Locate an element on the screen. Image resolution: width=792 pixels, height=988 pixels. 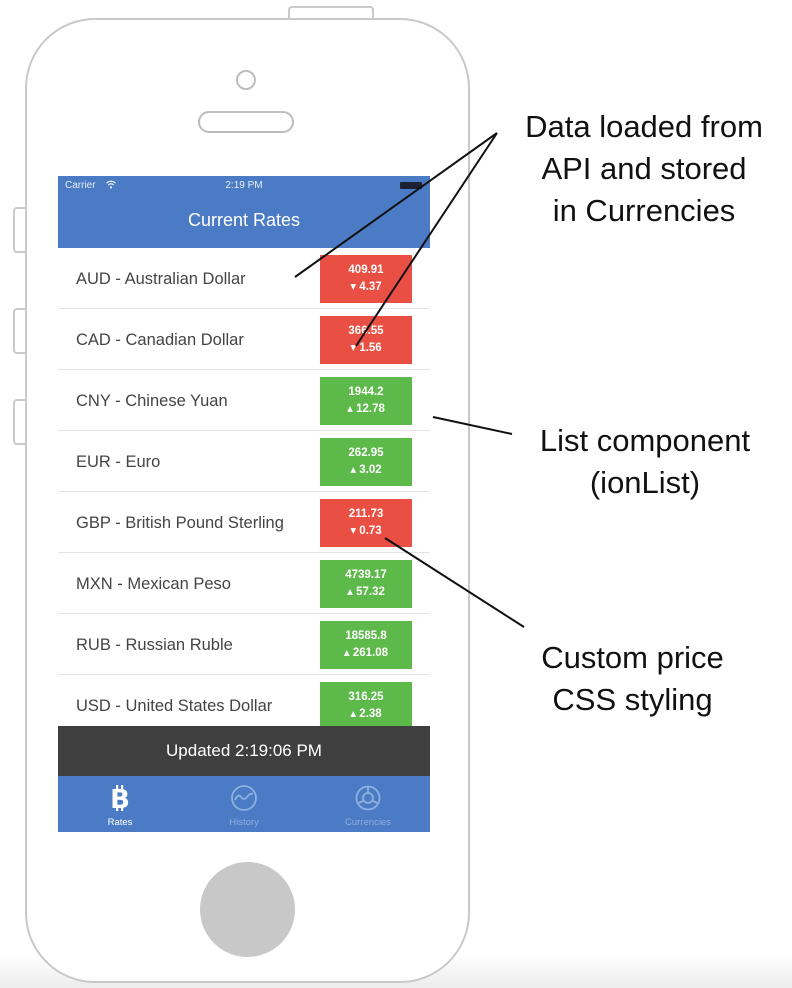
currency-label: MXN - Mexican Peso is located at coordinates (153, 584).